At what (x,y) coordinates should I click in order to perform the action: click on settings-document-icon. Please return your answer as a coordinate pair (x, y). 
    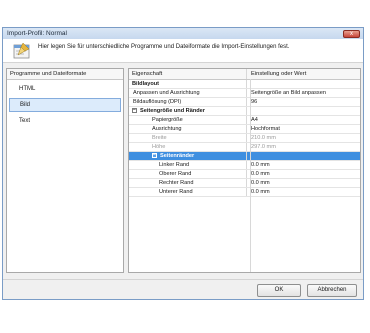
    Looking at the image, I should click on (21, 50).